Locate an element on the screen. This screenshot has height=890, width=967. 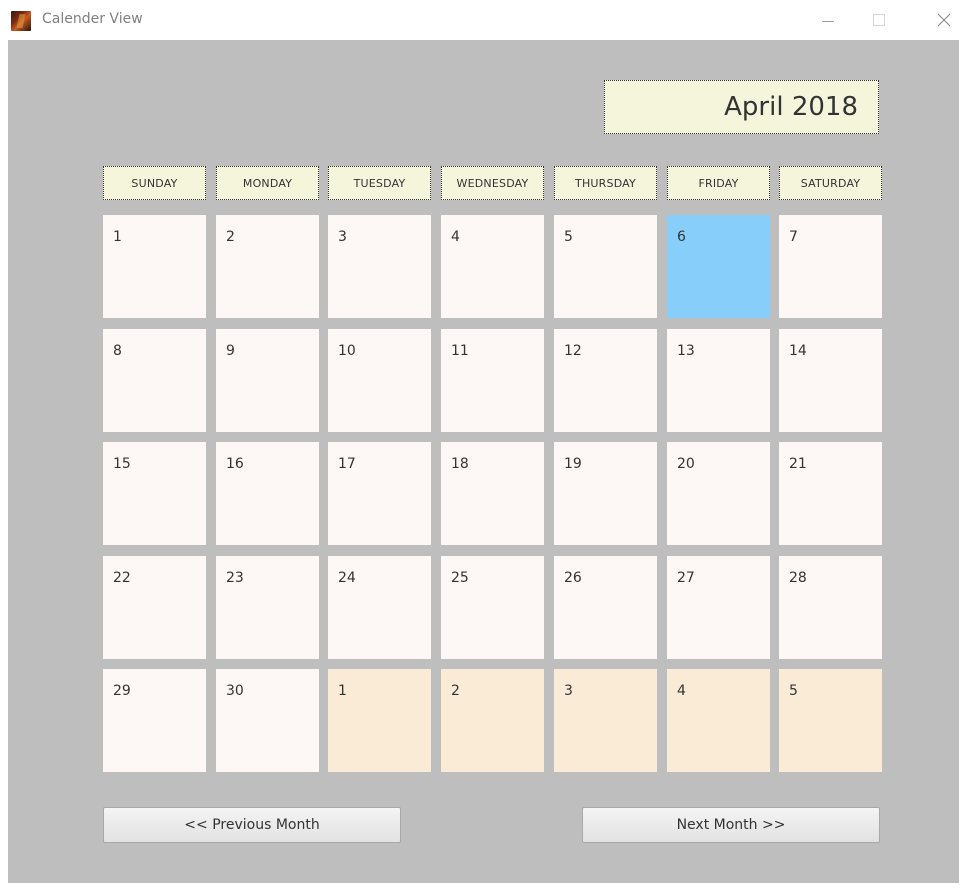
day-number: 12 is located at coordinates (573, 351).